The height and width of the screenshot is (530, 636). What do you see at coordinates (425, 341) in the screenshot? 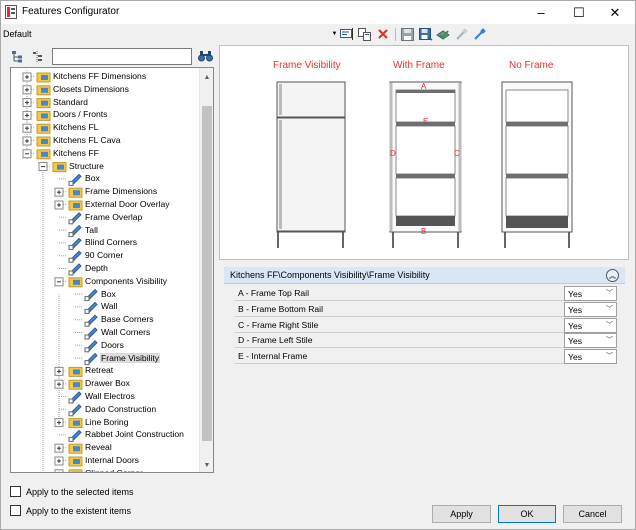
I see `property-row: D - Frame Left Stile Yes ﹀` at bounding box center [425, 341].